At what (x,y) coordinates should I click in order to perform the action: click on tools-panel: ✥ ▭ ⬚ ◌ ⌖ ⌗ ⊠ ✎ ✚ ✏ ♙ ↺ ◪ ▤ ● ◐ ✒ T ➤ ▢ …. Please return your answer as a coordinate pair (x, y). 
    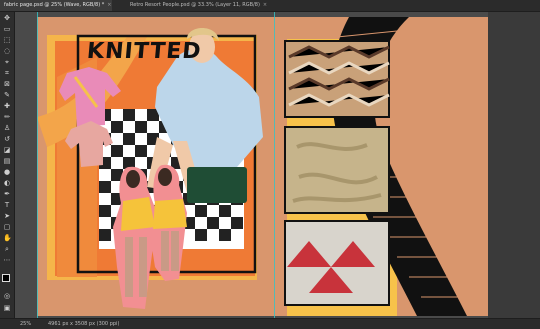
    Looking at the image, I should click on (7, 165).